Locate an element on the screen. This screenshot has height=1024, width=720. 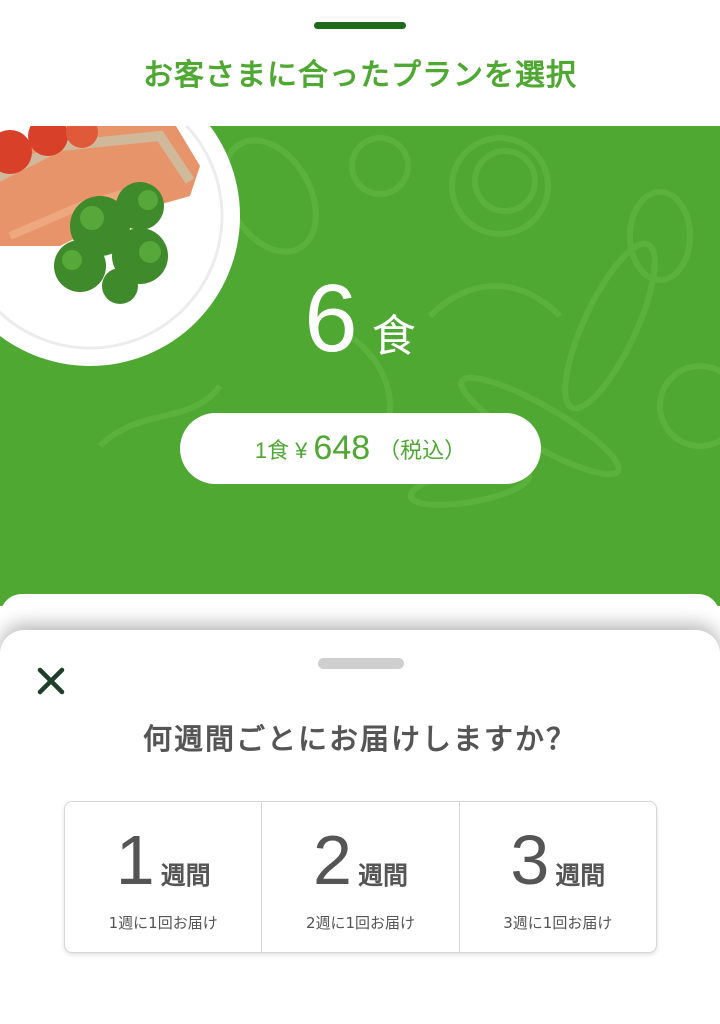
frequency-option-3-weeks: 3 週間 3週に1回お届け is located at coordinates (558, 877).